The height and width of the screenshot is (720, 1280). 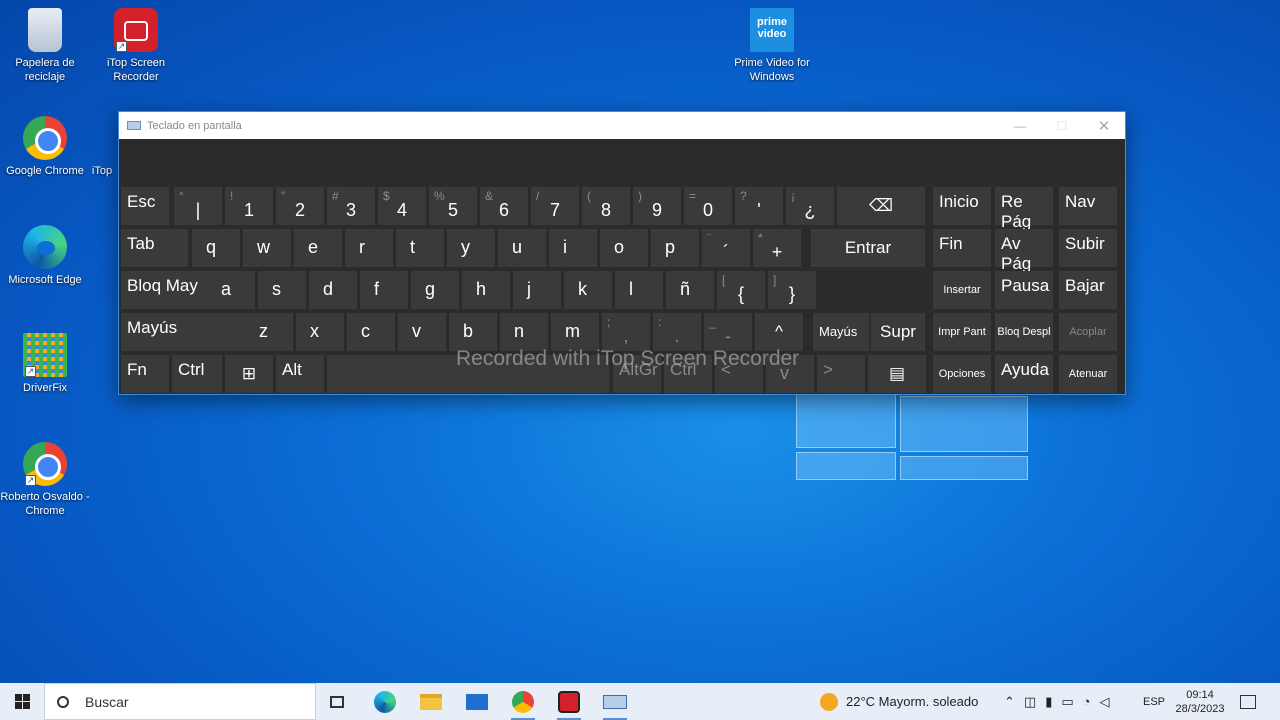 What do you see at coordinates (369, 248) in the screenshot?
I see `key-r: r` at bounding box center [369, 248].